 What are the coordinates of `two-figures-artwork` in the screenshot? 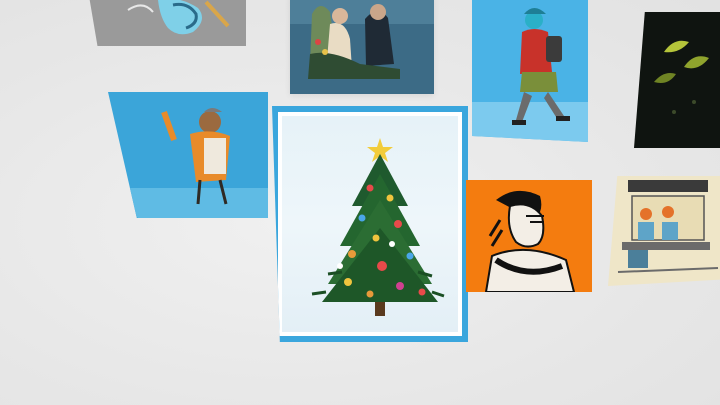 It's located at (362, 47).